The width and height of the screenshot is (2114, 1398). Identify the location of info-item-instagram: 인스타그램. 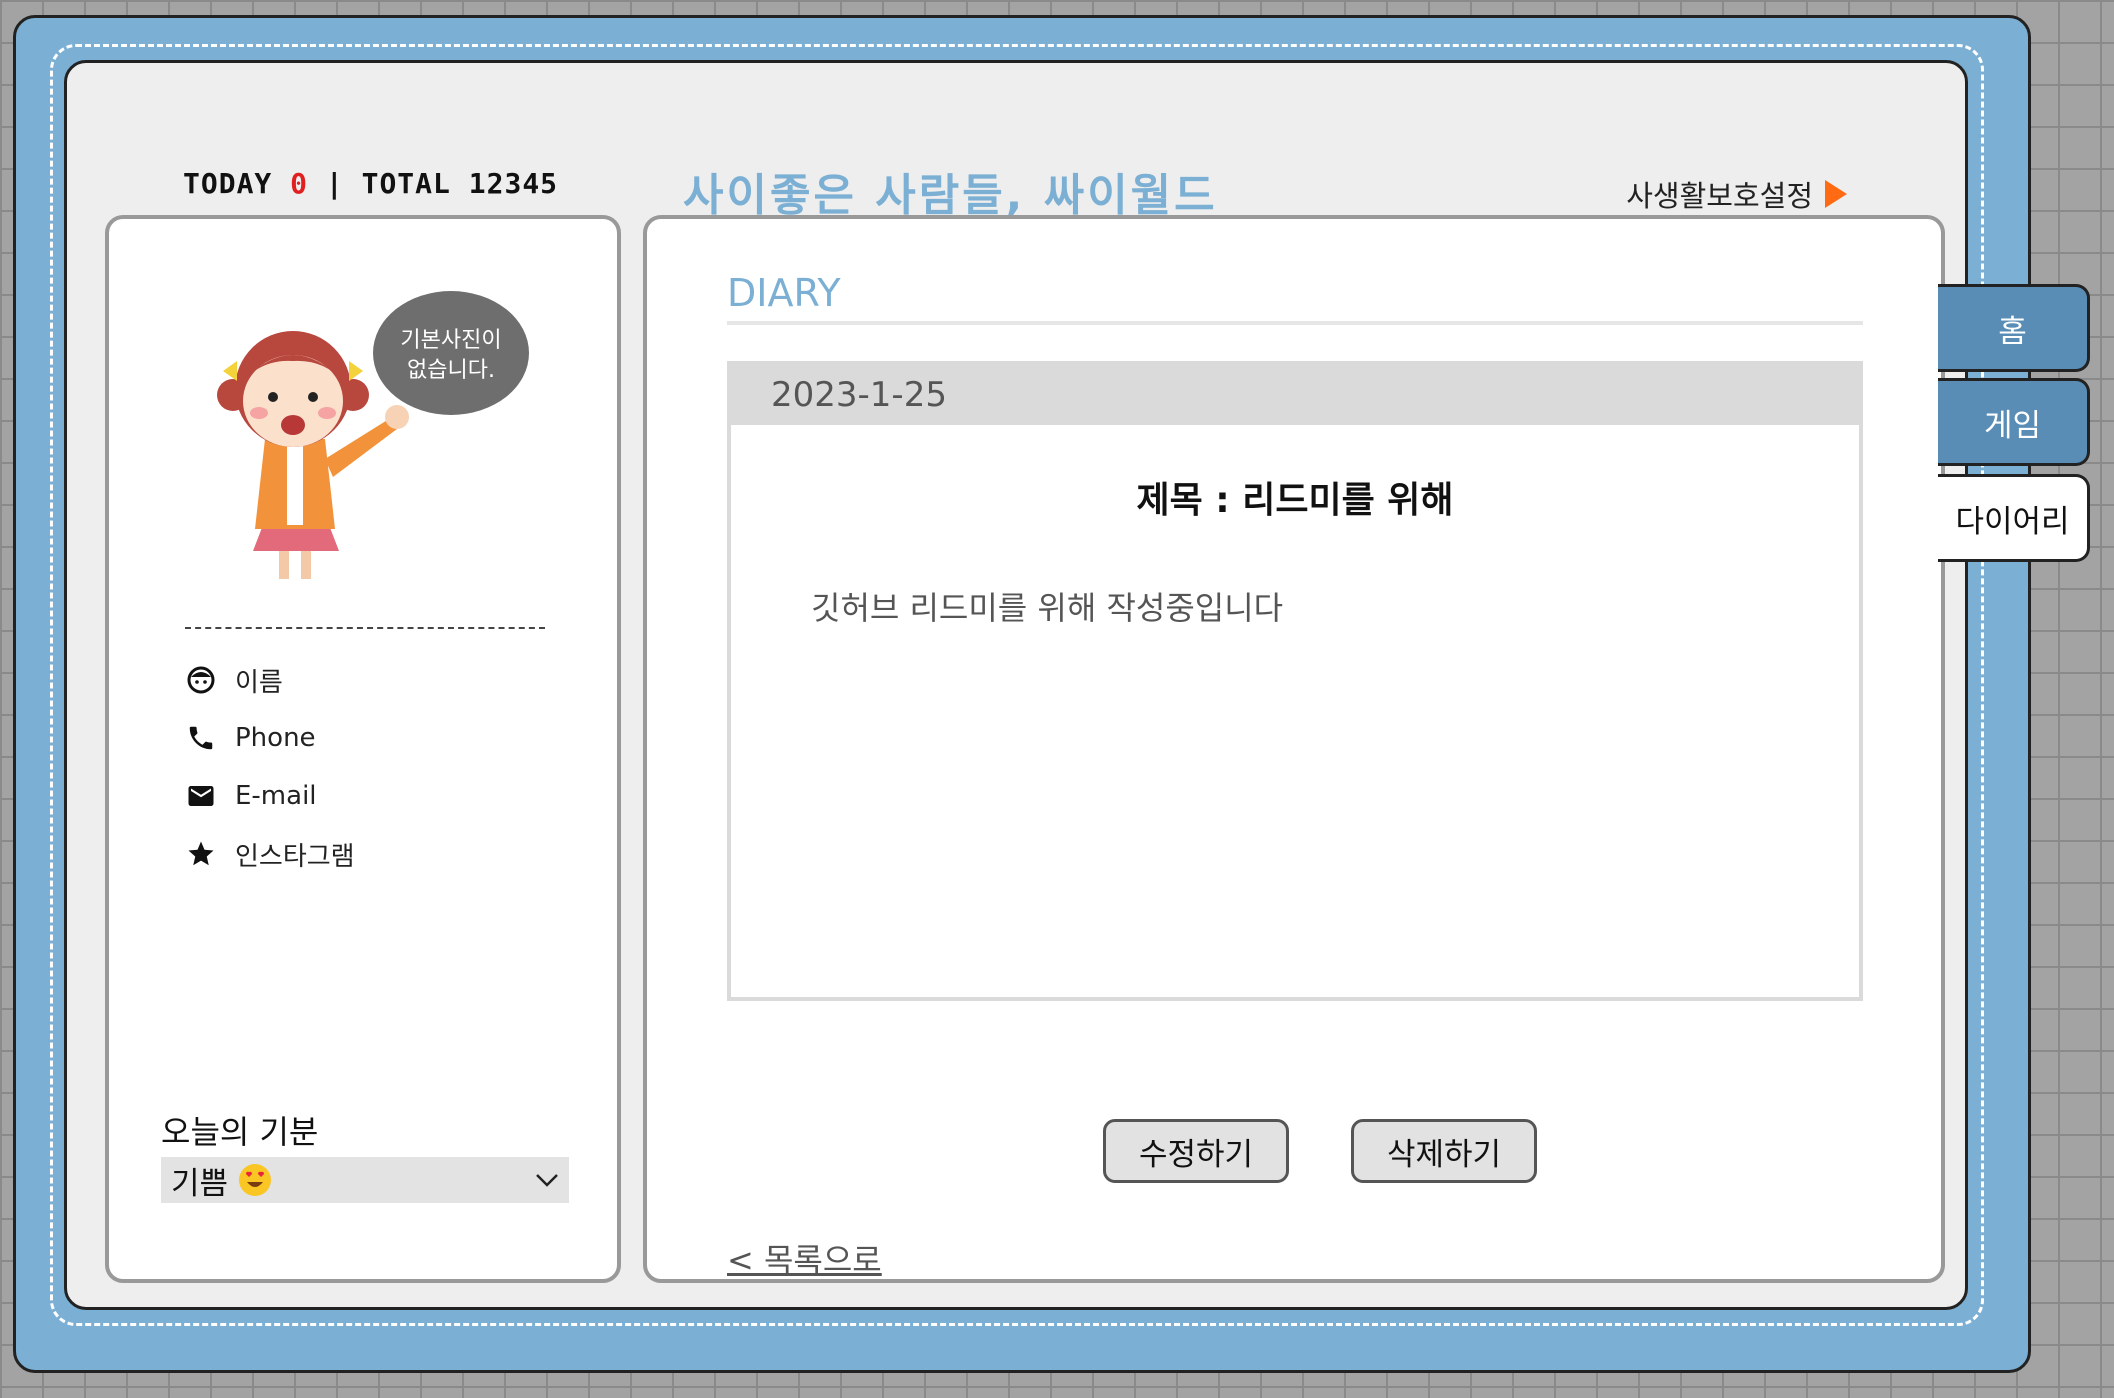
(270, 854).